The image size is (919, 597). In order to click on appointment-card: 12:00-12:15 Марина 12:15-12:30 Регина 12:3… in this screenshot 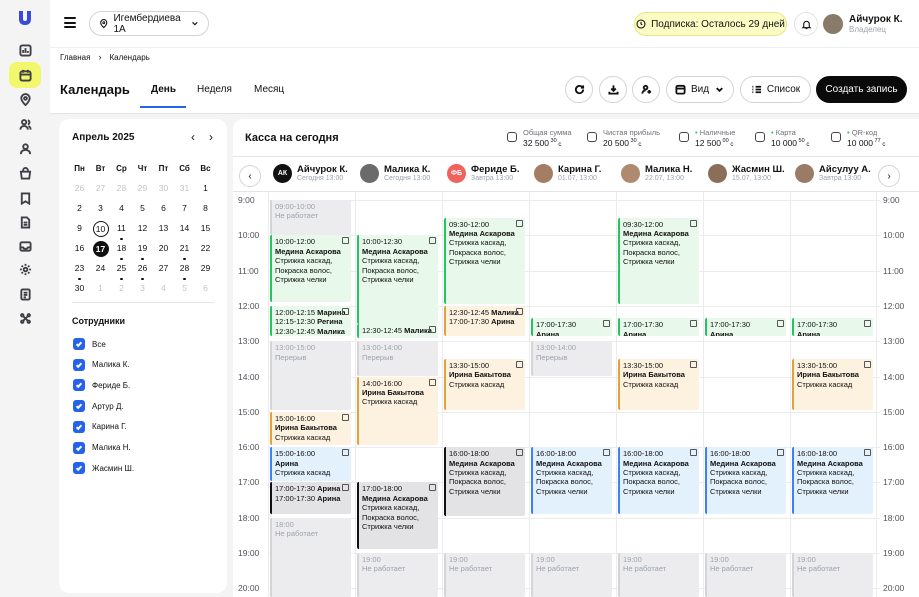, I will do `click(310, 320)`.